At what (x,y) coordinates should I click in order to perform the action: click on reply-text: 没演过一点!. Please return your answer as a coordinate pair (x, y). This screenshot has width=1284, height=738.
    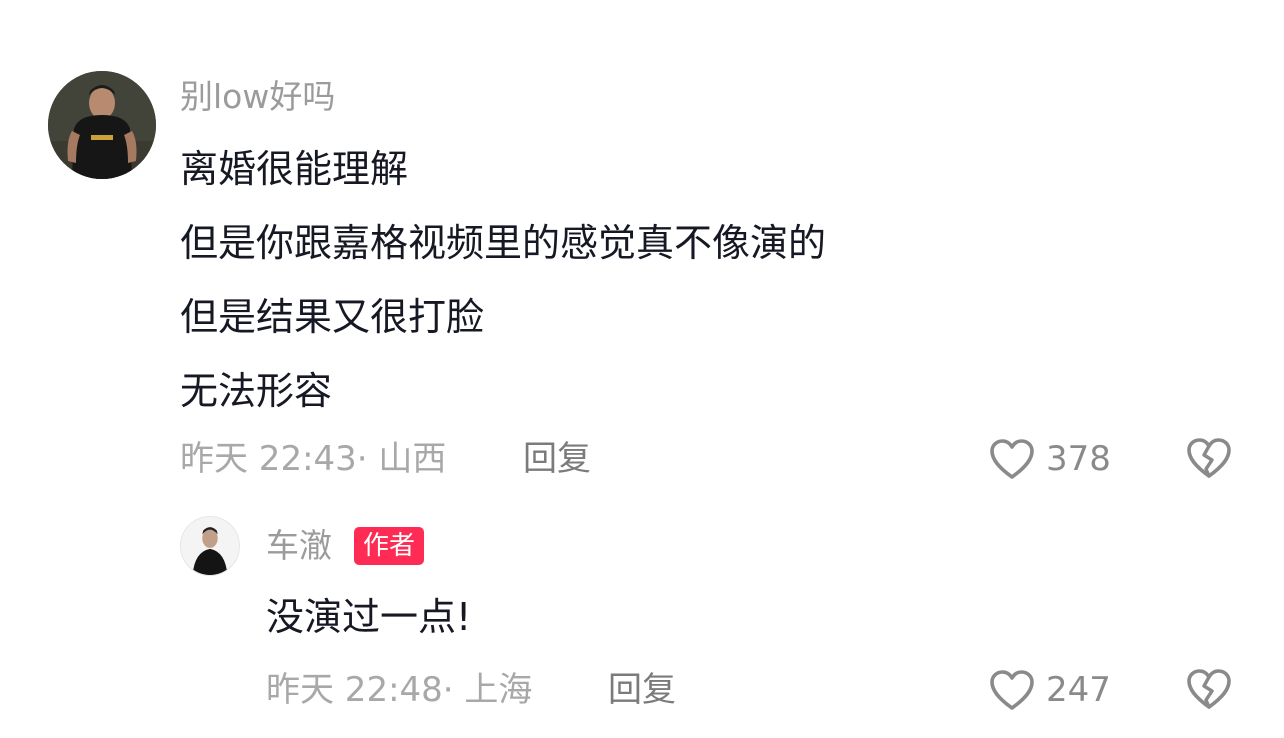
    Looking at the image, I should click on (368, 617).